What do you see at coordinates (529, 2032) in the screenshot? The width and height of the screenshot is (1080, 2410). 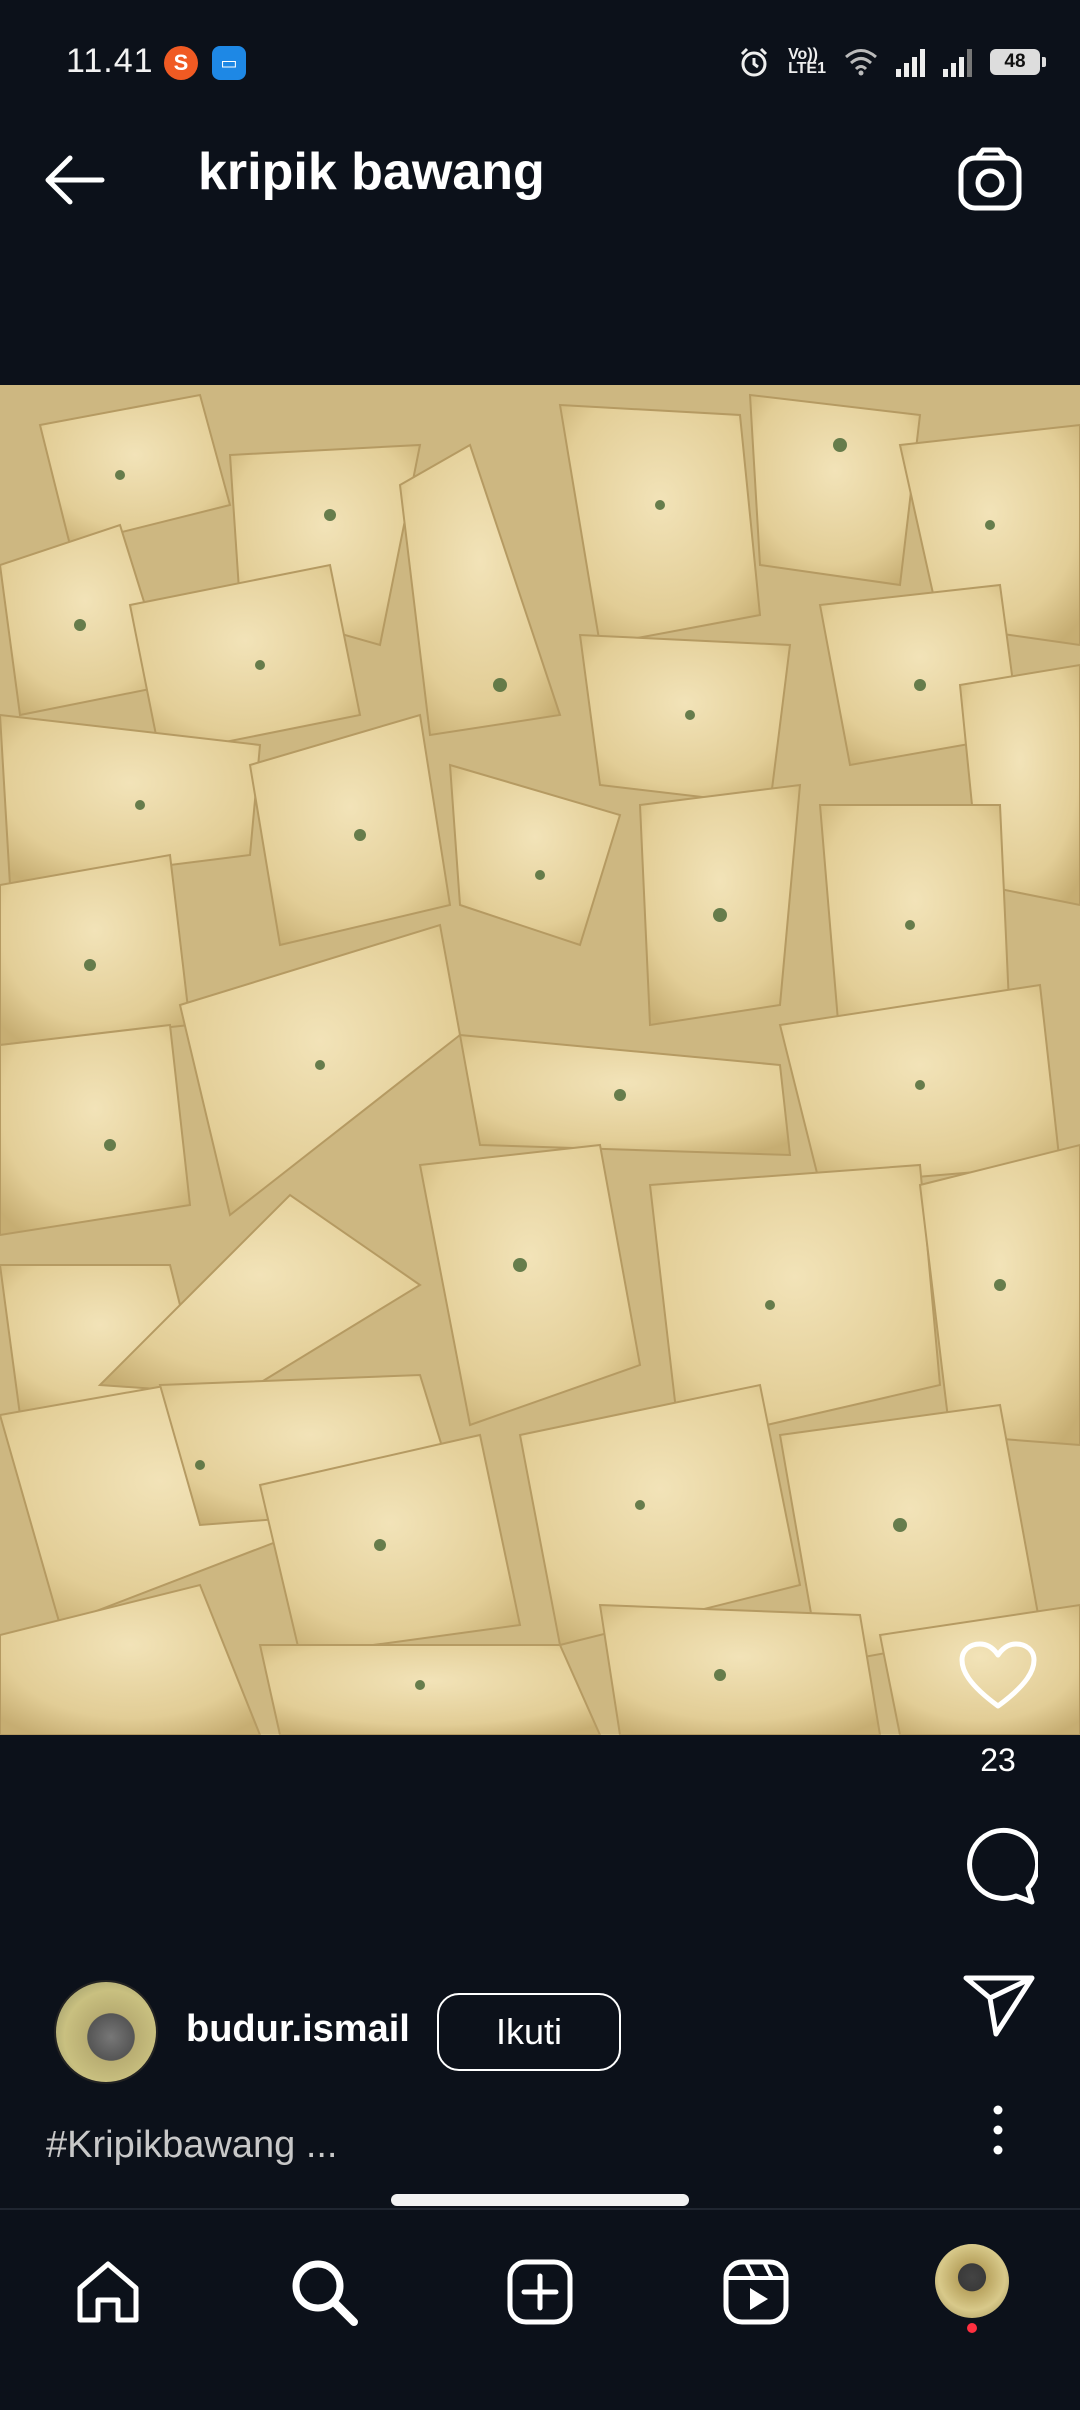 I see `follow-button: Ikuti` at bounding box center [529, 2032].